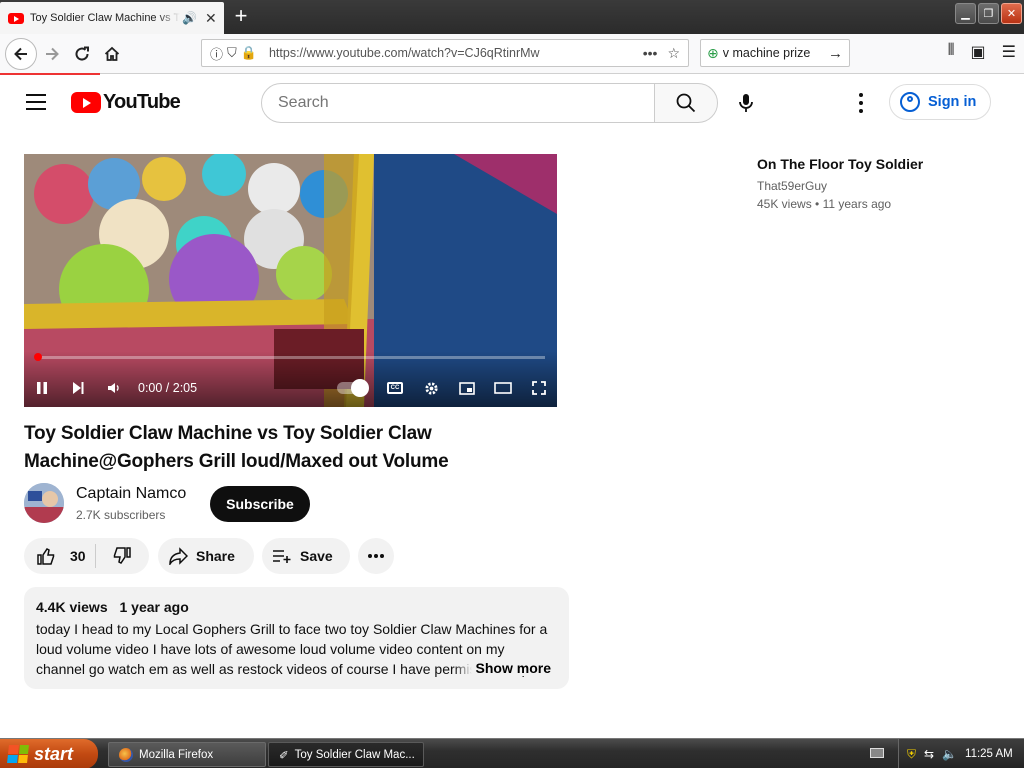 This screenshot has height=768, width=1024. I want to click on microphone-icon, so click(746, 103).